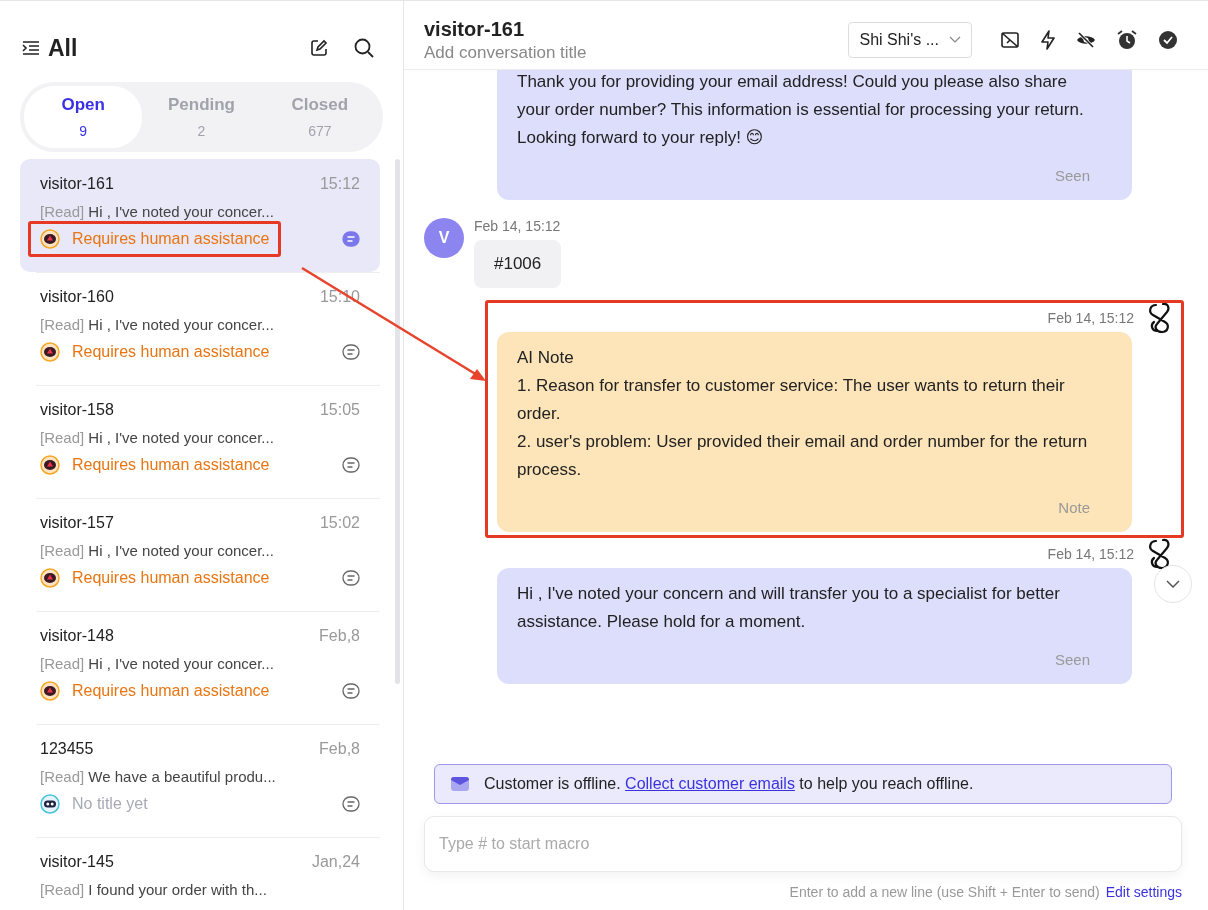 This screenshot has height=910, width=1208. Describe the element at coordinates (339, 410) in the screenshot. I see `message-time: 15:05` at that location.